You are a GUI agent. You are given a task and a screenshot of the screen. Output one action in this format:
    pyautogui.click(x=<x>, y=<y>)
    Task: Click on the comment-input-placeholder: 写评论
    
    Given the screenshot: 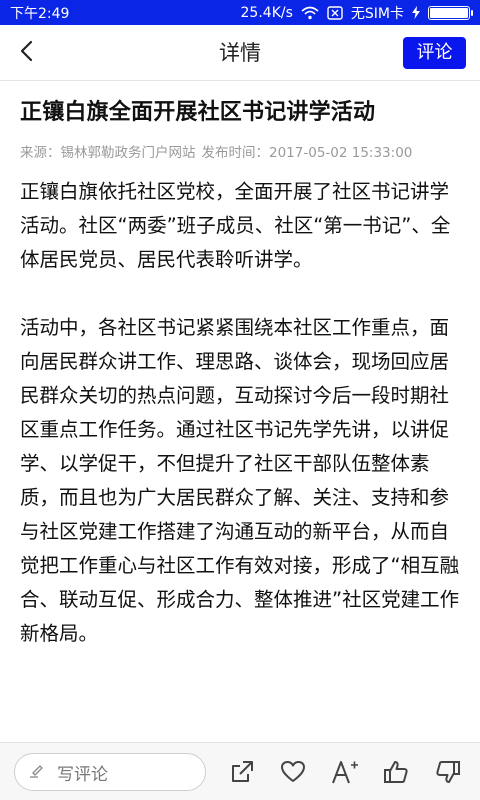 What is the action you would take?
    pyautogui.click(x=82, y=774)
    